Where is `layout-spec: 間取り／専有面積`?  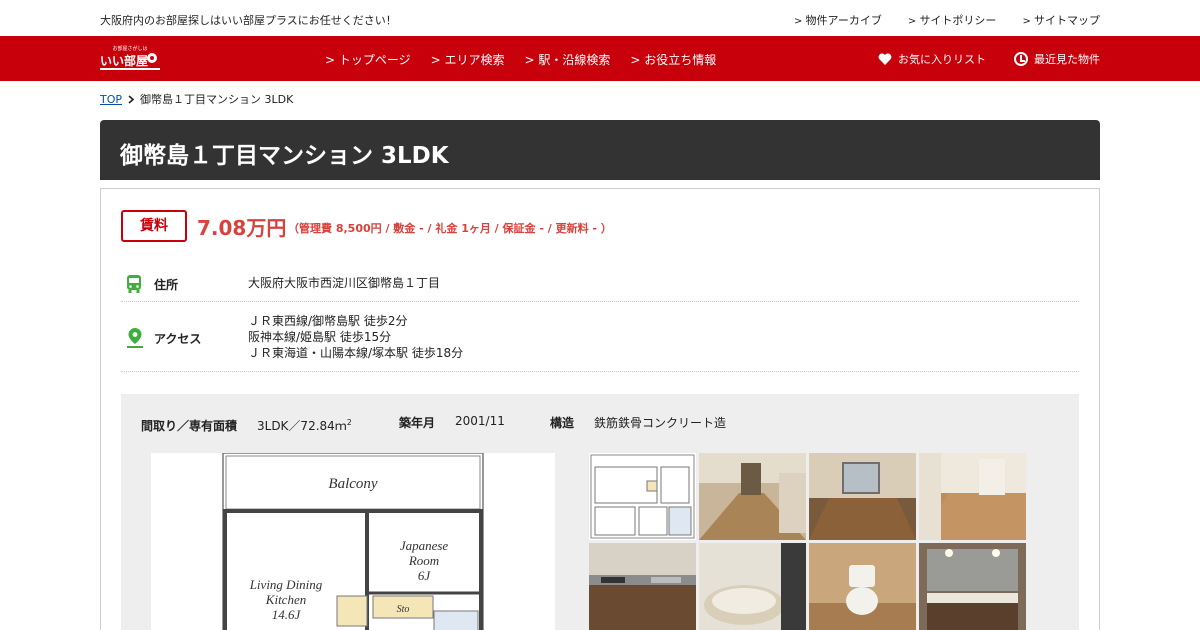
layout-spec: 間取り／専有面積 is located at coordinates (189, 425).